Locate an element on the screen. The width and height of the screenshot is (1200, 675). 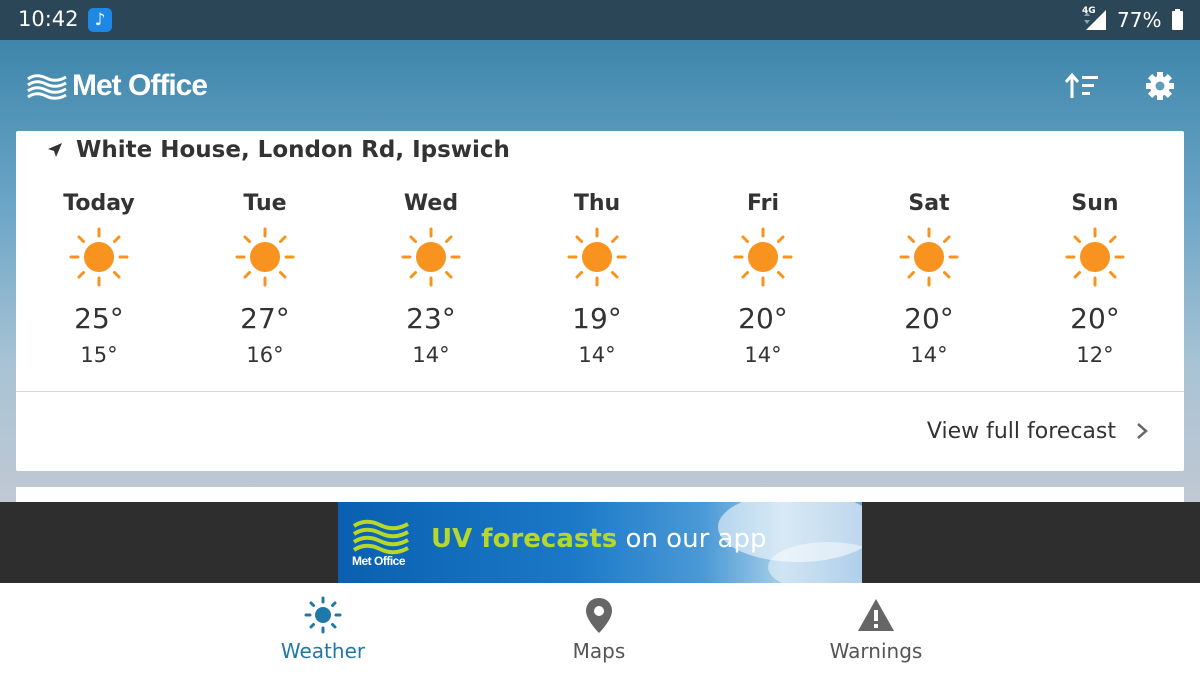
nav-maps: Maps is located at coordinates (599, 631).